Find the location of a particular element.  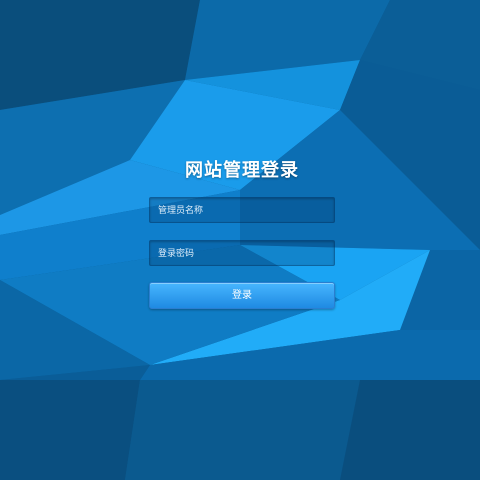

password-field is located at coordinates (242, 253).